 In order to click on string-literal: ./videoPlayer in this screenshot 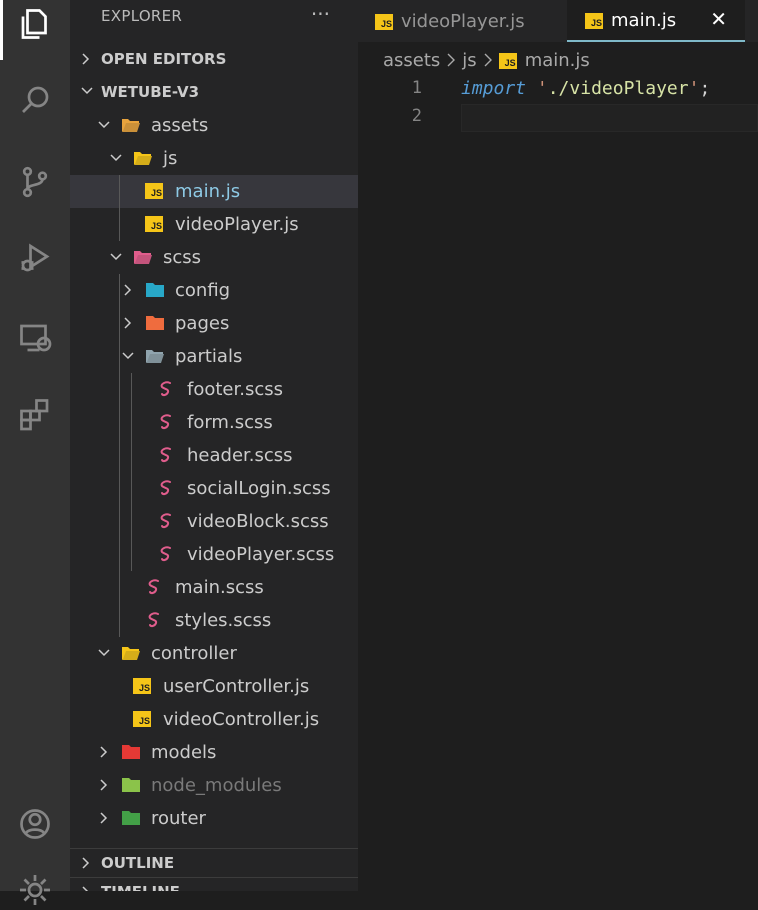, I will do `click(618, 88)`.